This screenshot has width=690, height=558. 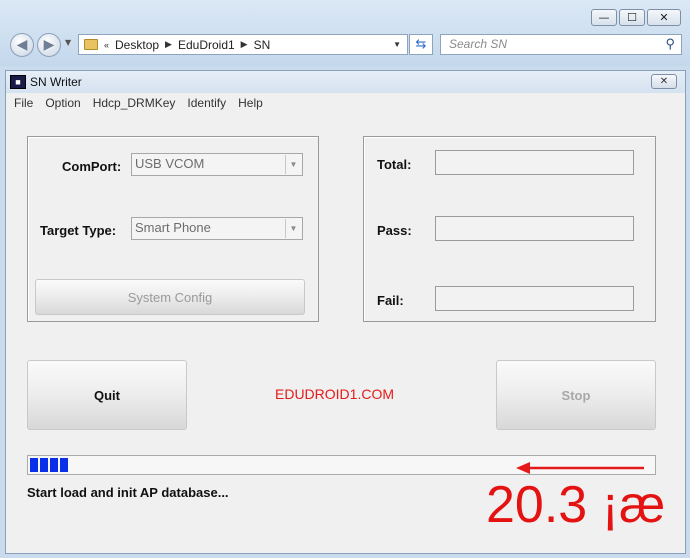 I want to click on menu-file: File, so click(x=23, y=103).